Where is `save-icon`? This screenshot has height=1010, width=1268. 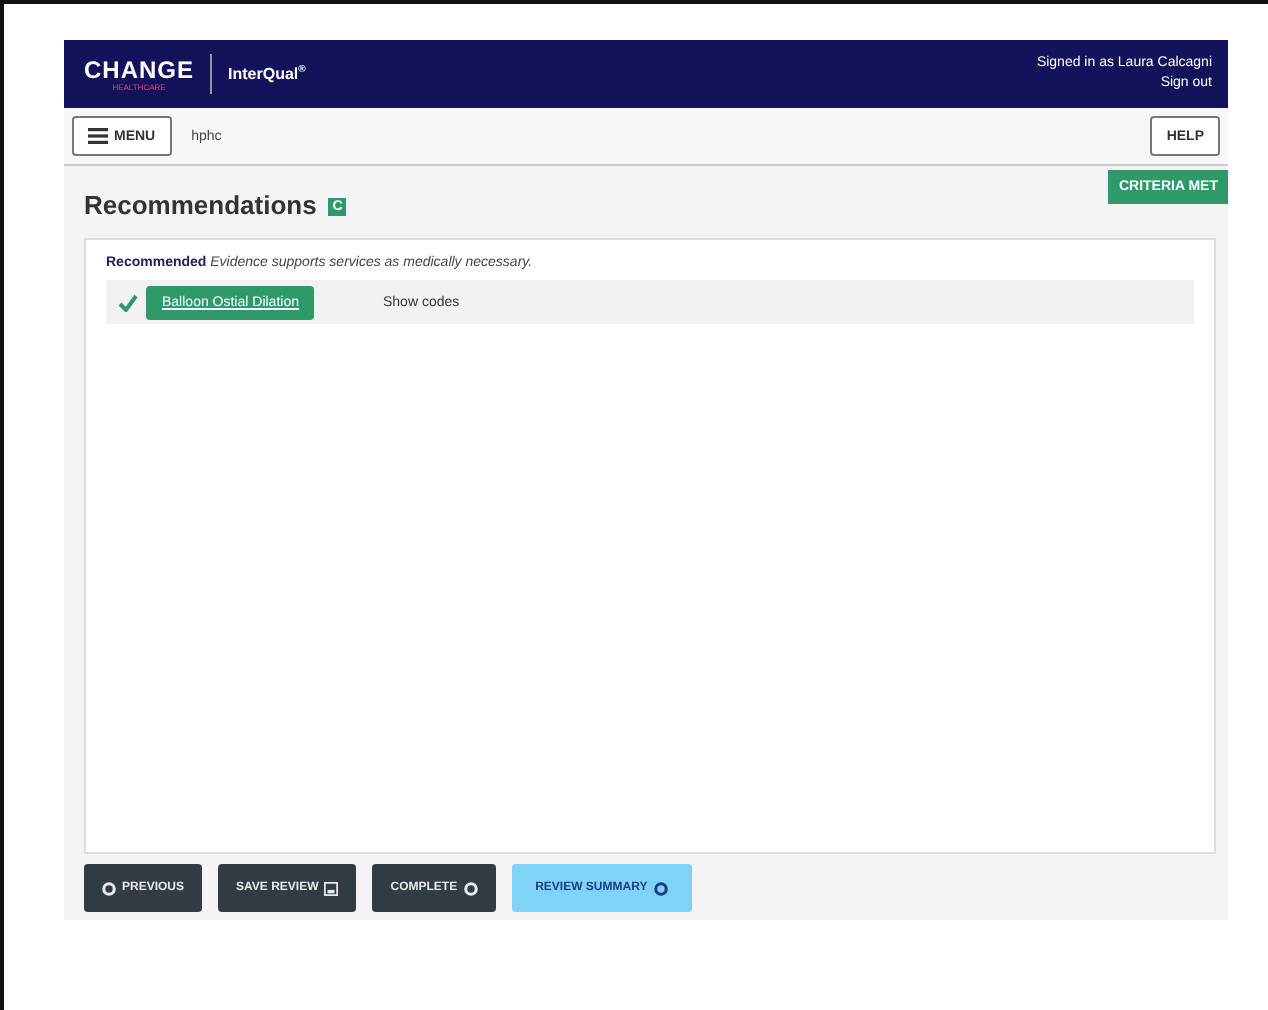 save-icon is located at coordinates (331, 888).